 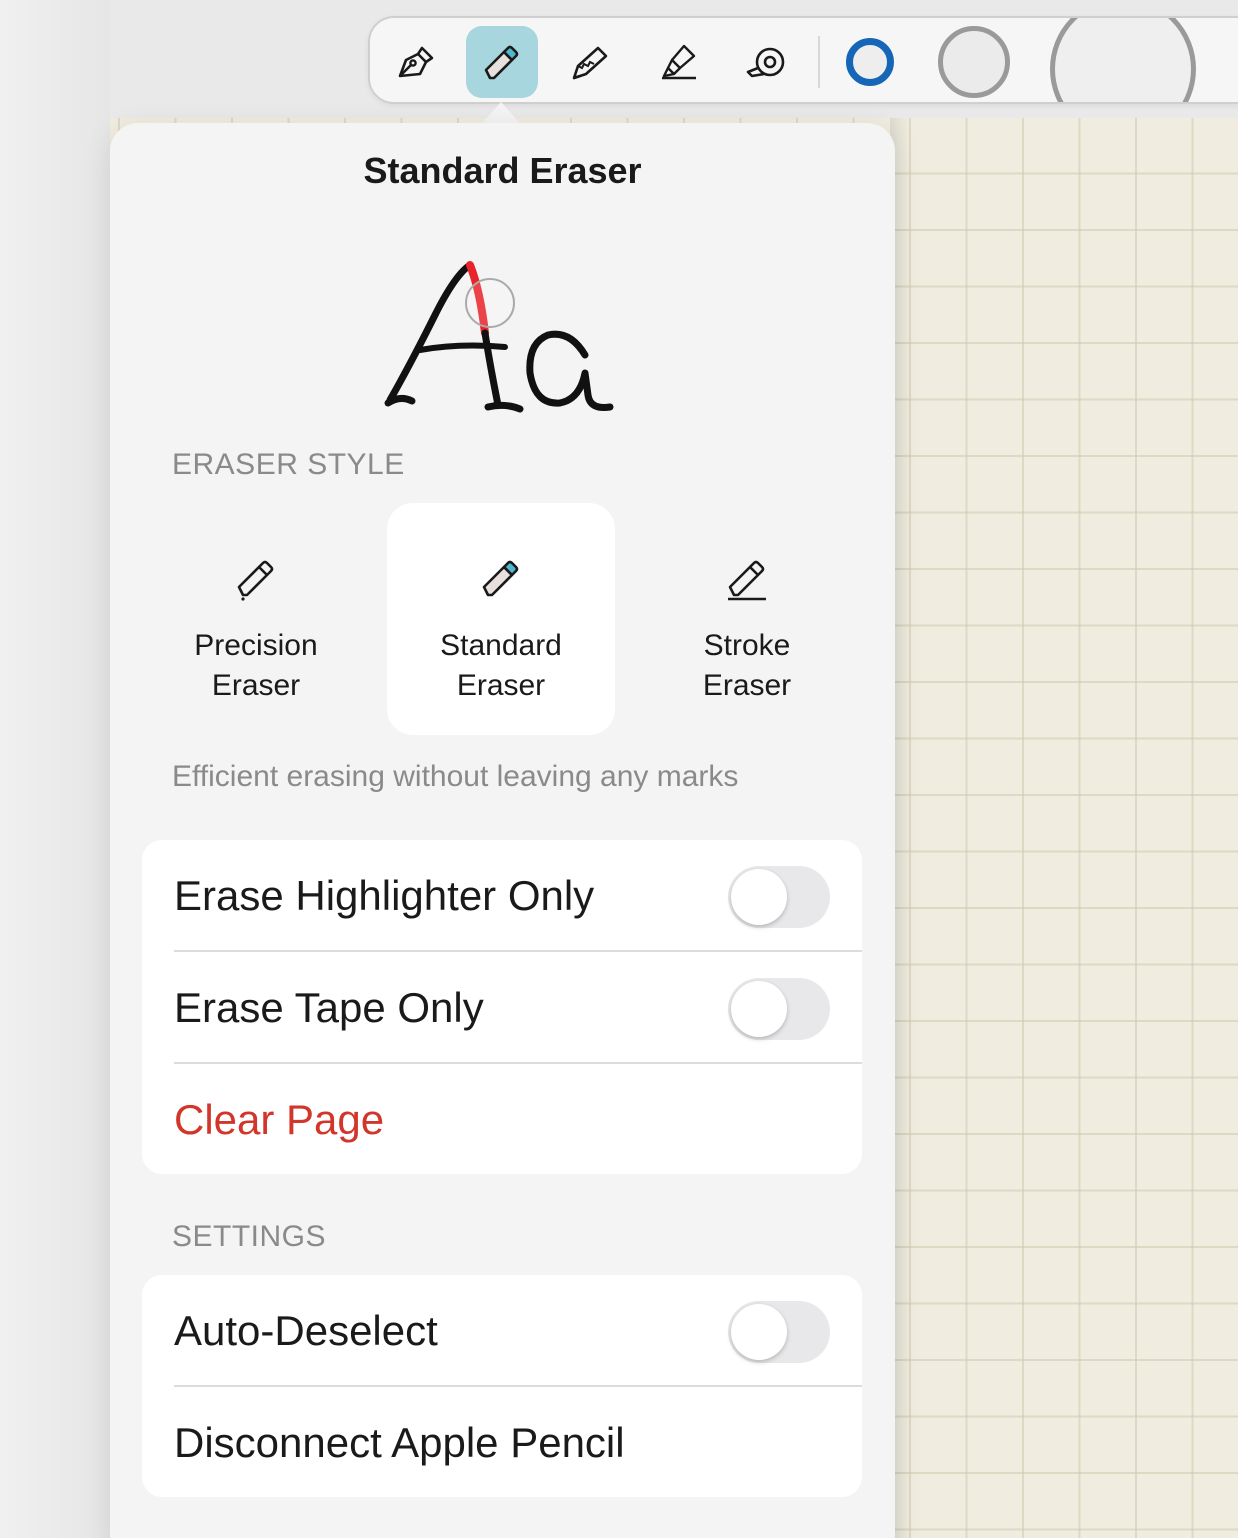 I want to click on background-left, so click(x=55, y=769).